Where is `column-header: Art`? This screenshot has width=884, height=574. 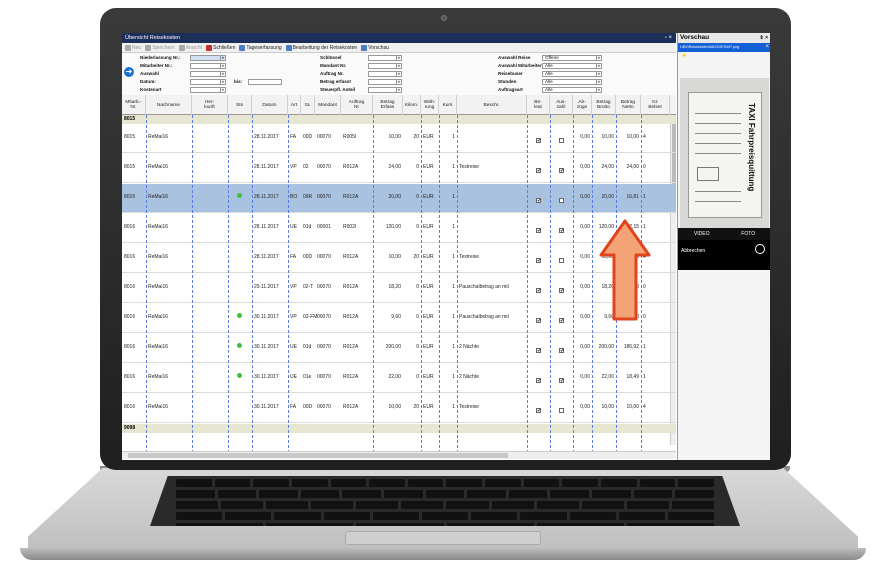 column-header: Art is located at coordinates (294, 105).